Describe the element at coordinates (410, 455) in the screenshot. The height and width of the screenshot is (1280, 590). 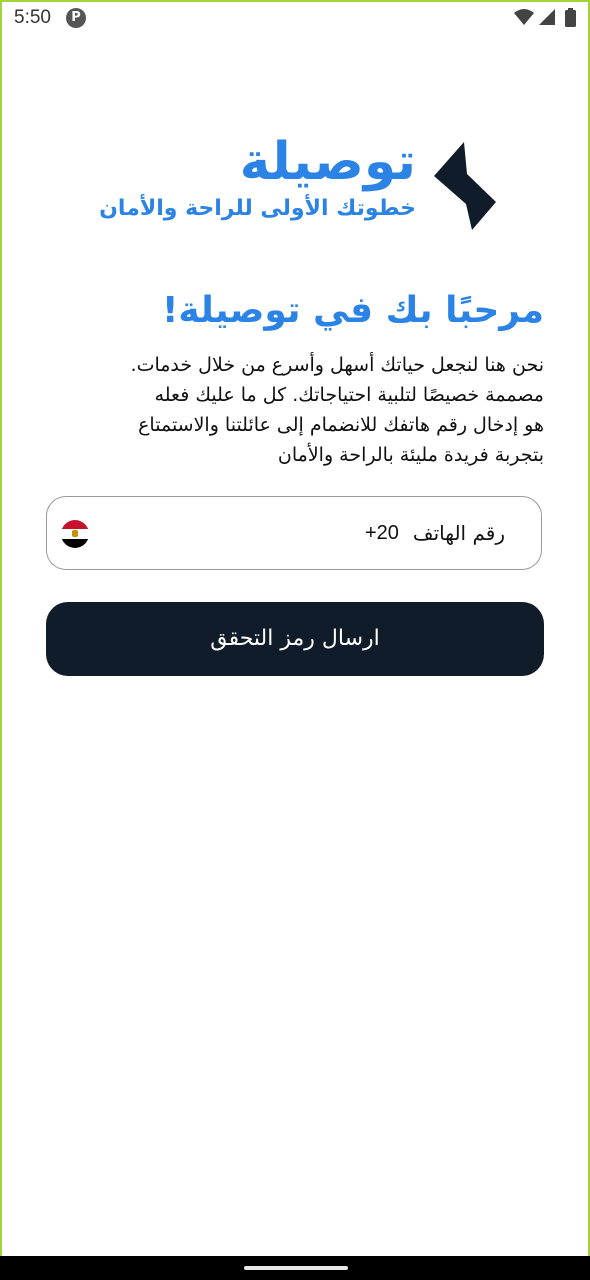
I see `description-line: بتجربة فريدة مليئة بالراحة والأمان` at that location.